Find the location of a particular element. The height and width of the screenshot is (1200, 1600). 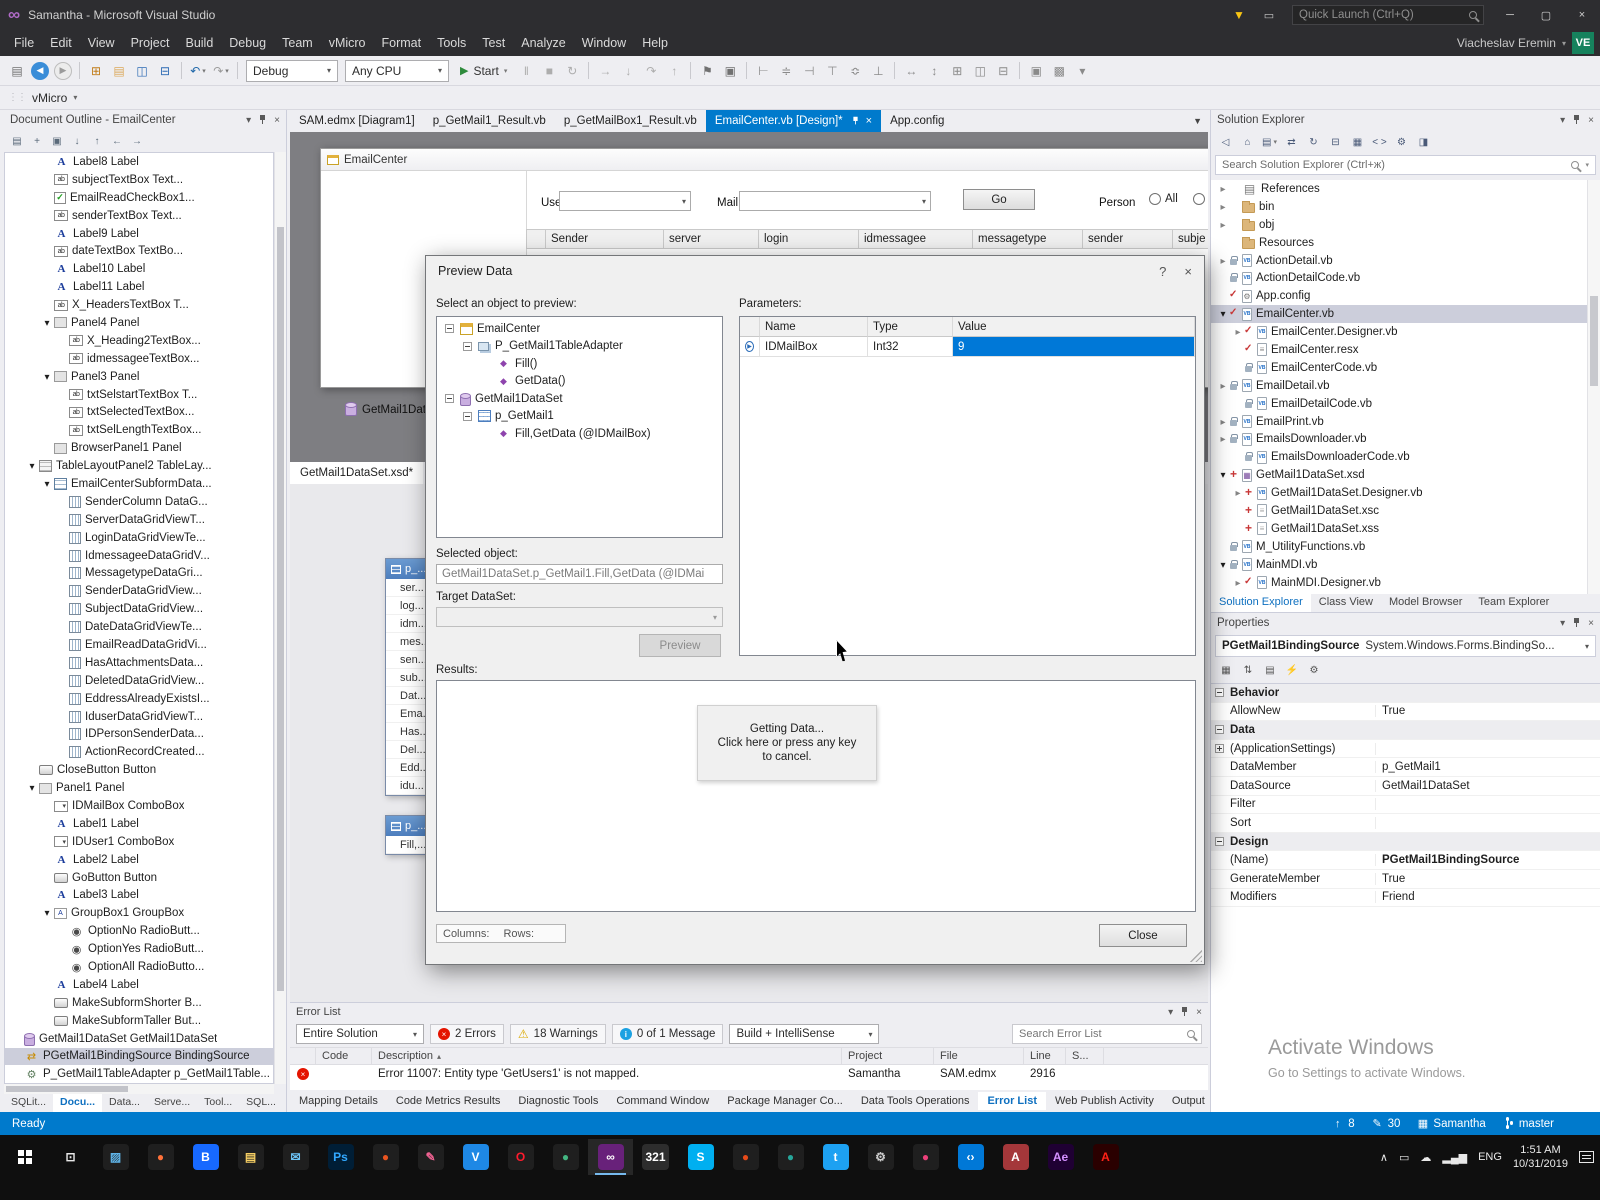

photos-app: ▨ is located at coordinates (115, 1157).